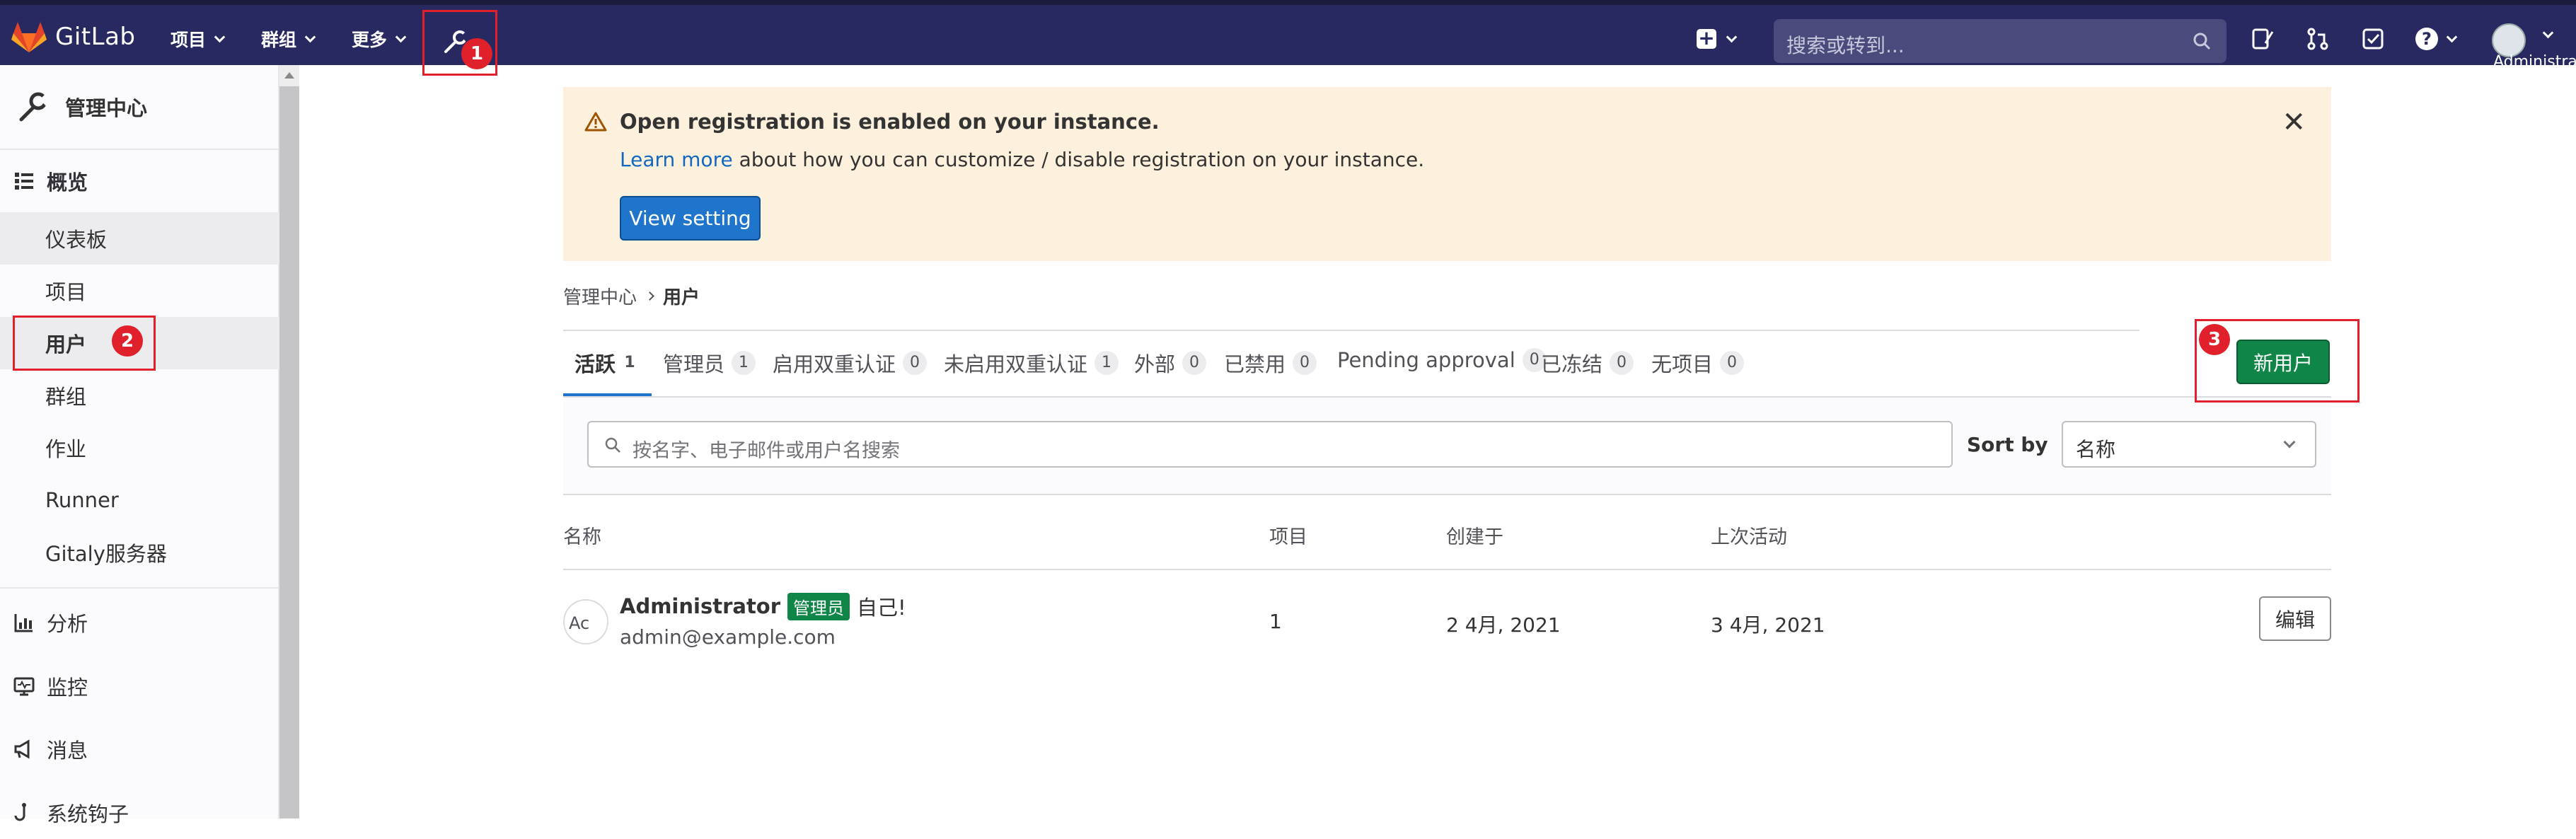 This screenshot has width=2576, height=839. I want to click on sidebar-item-gitaly-servers: Gitaly服务器, so click(139, 552).